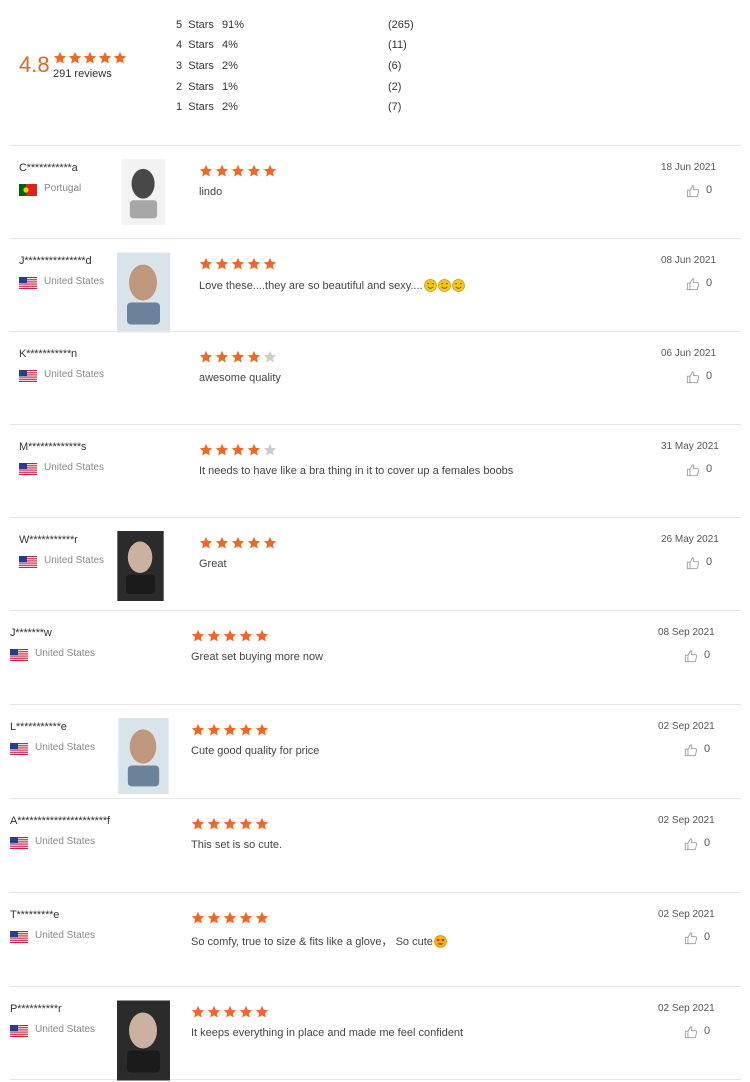 Image resolution: width=750 pixels, height=1082 pixels. What do you see at coordinates (690, 539) in the screenshot?
I see `review-date: 26 May 2021` at bounding box center [690, 539].